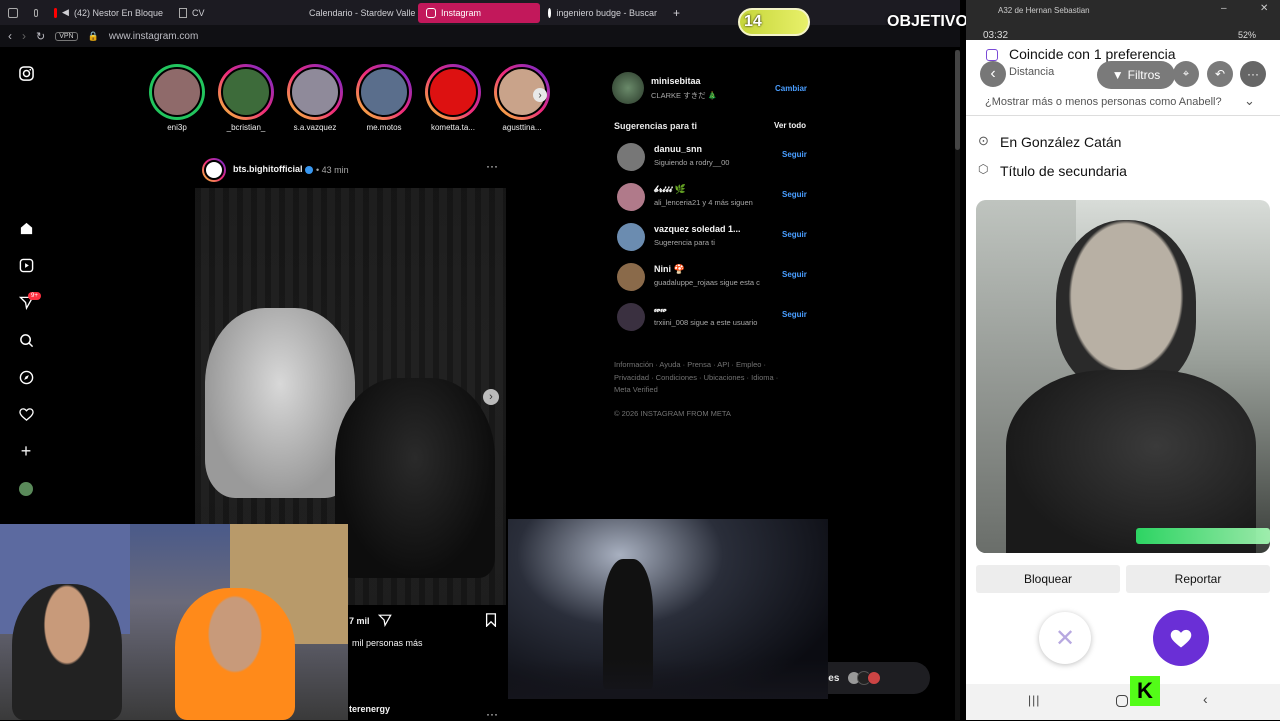 The width and height of the screenshot is (1280, 721). I want to click on stories-next-button: ›, so click(540, 95).